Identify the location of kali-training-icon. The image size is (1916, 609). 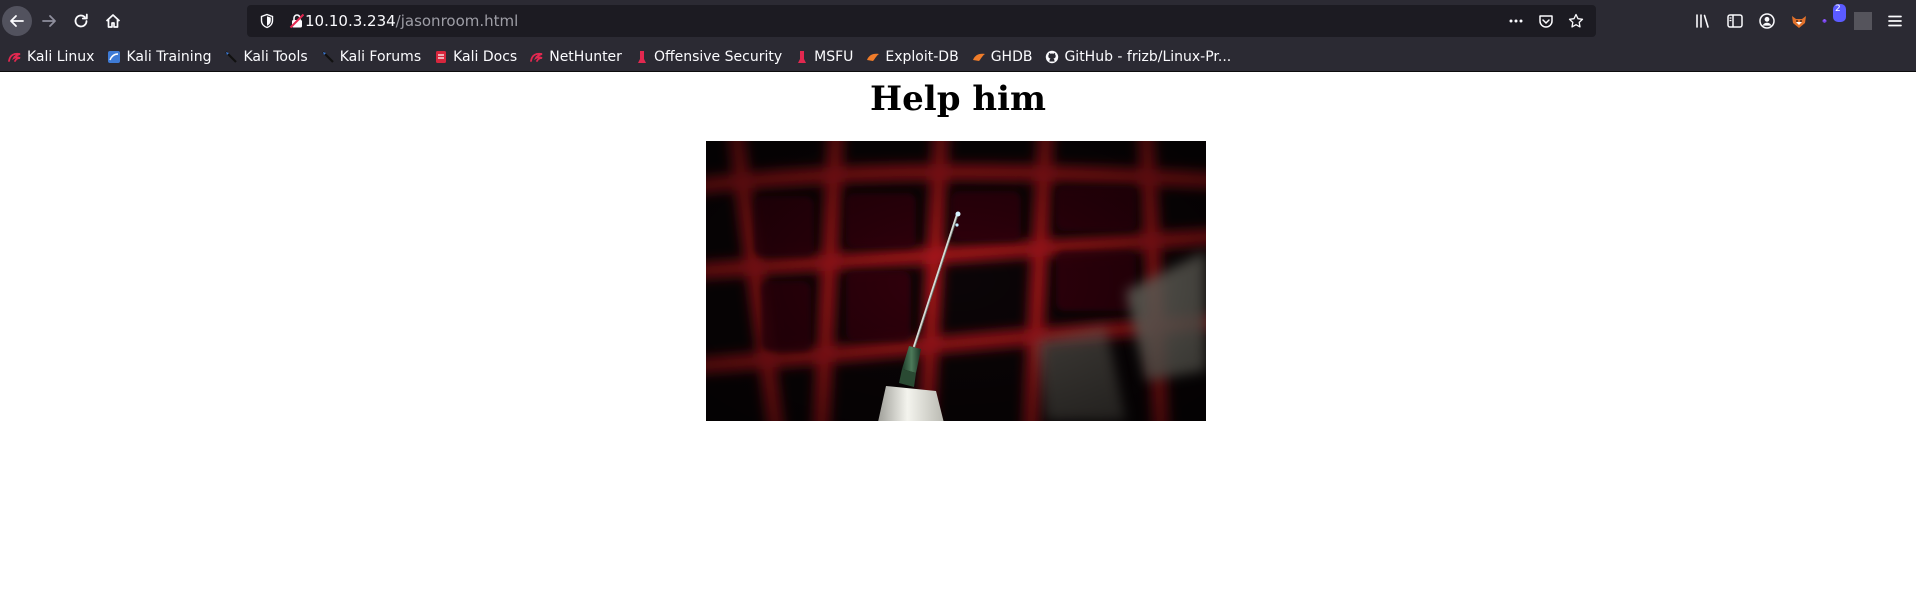
(114, 57).